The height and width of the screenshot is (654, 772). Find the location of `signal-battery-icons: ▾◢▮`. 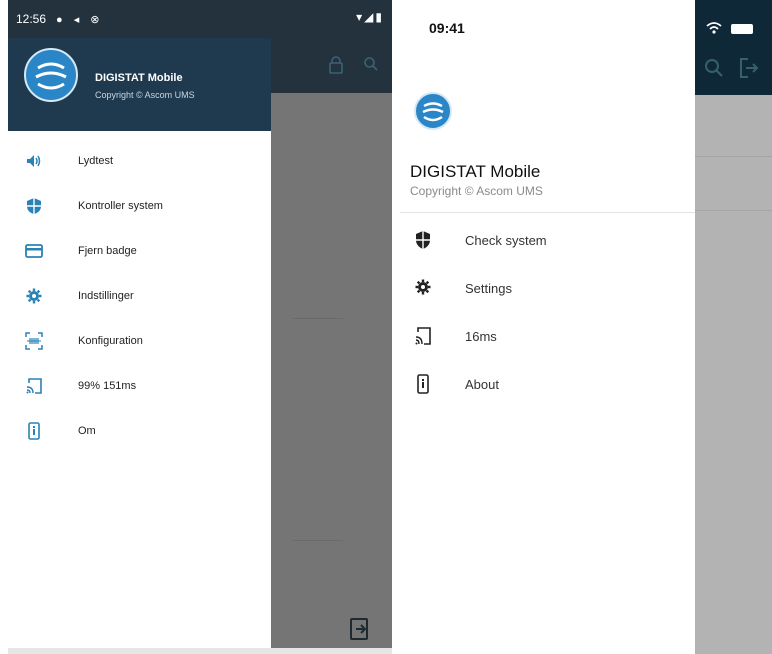

signal-battery-icons: ▾◢▮ is located at coordinates (370, 17).